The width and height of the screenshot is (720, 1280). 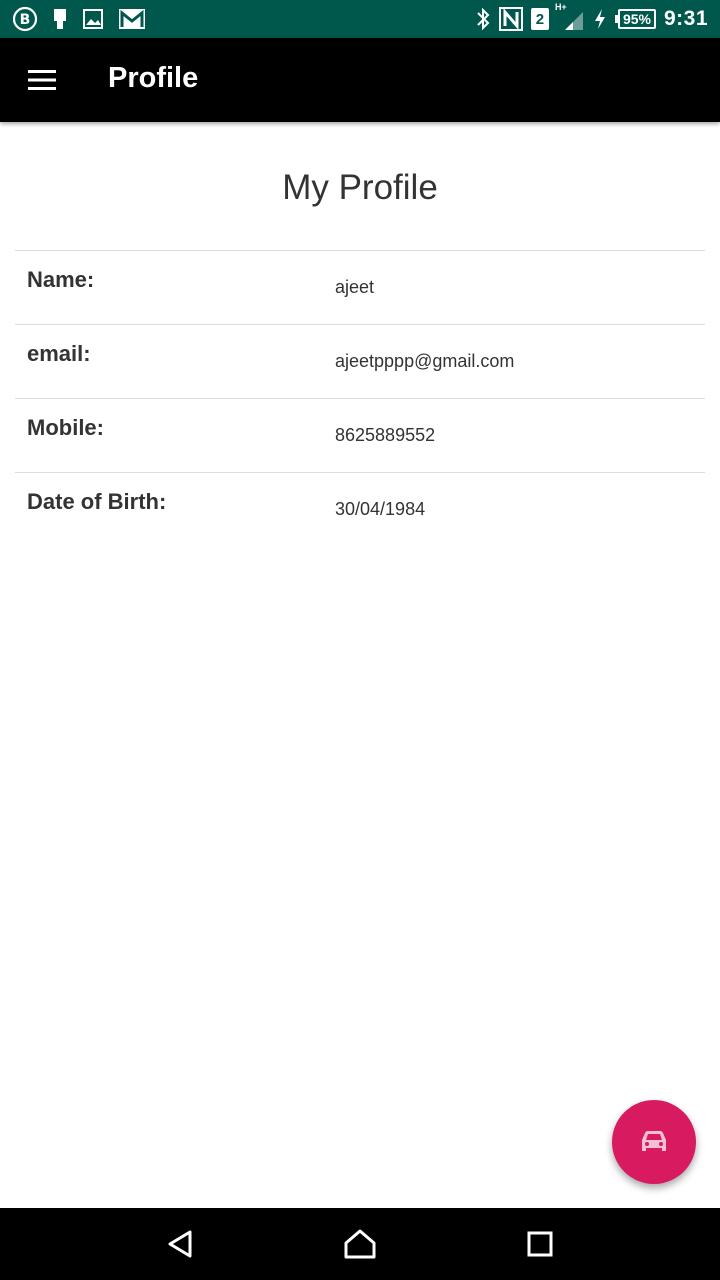 I want to click on image-icon, so click(x=93, y=19).